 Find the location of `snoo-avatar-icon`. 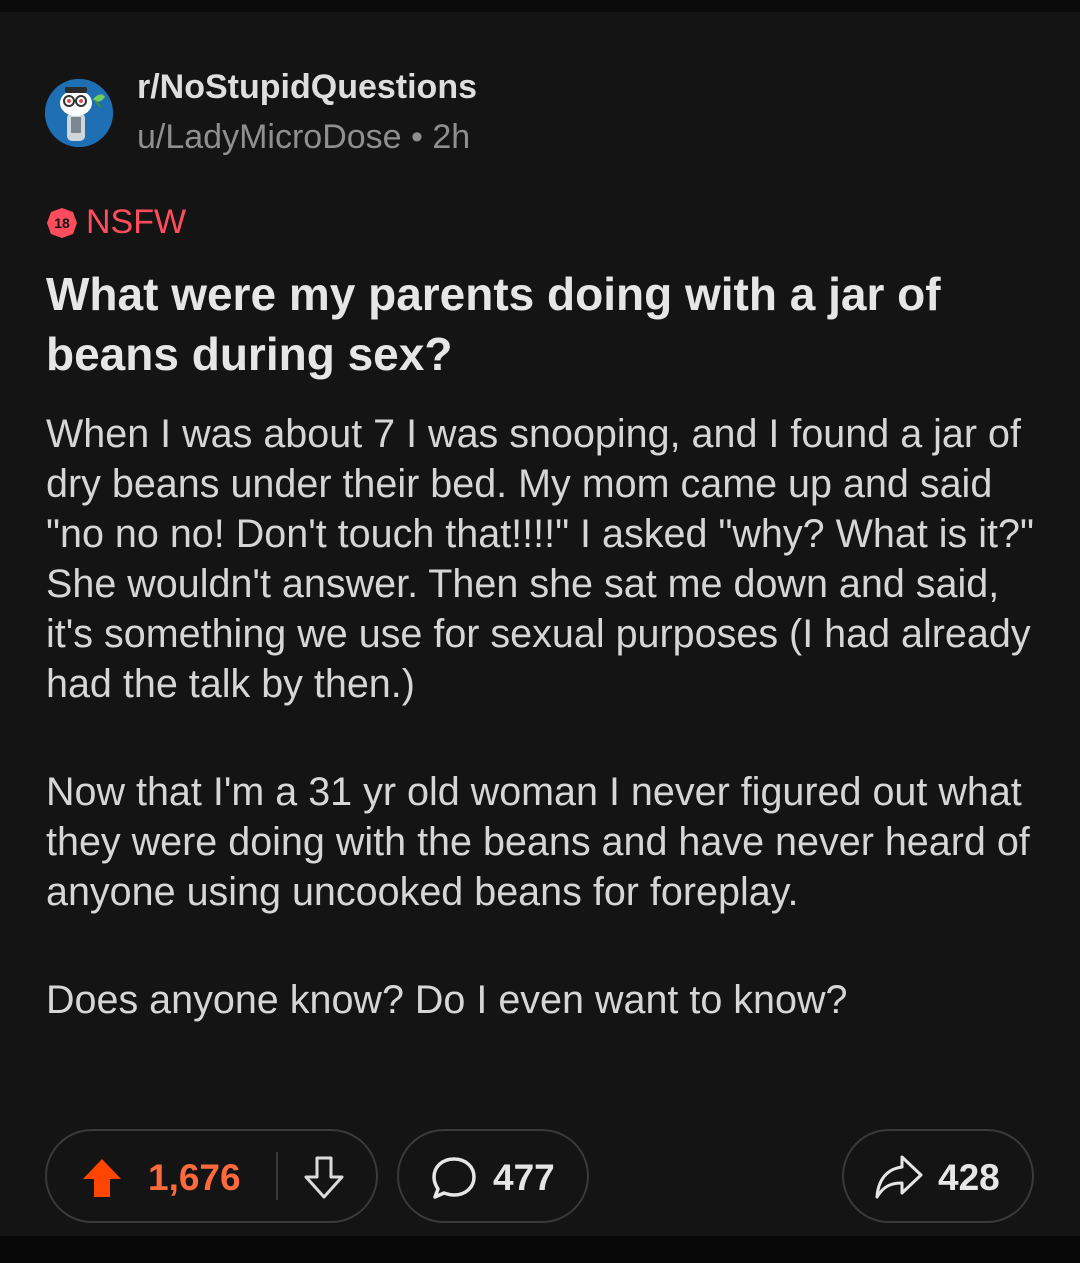

snoo-avatar-icon is located at coordinates (79, 113).